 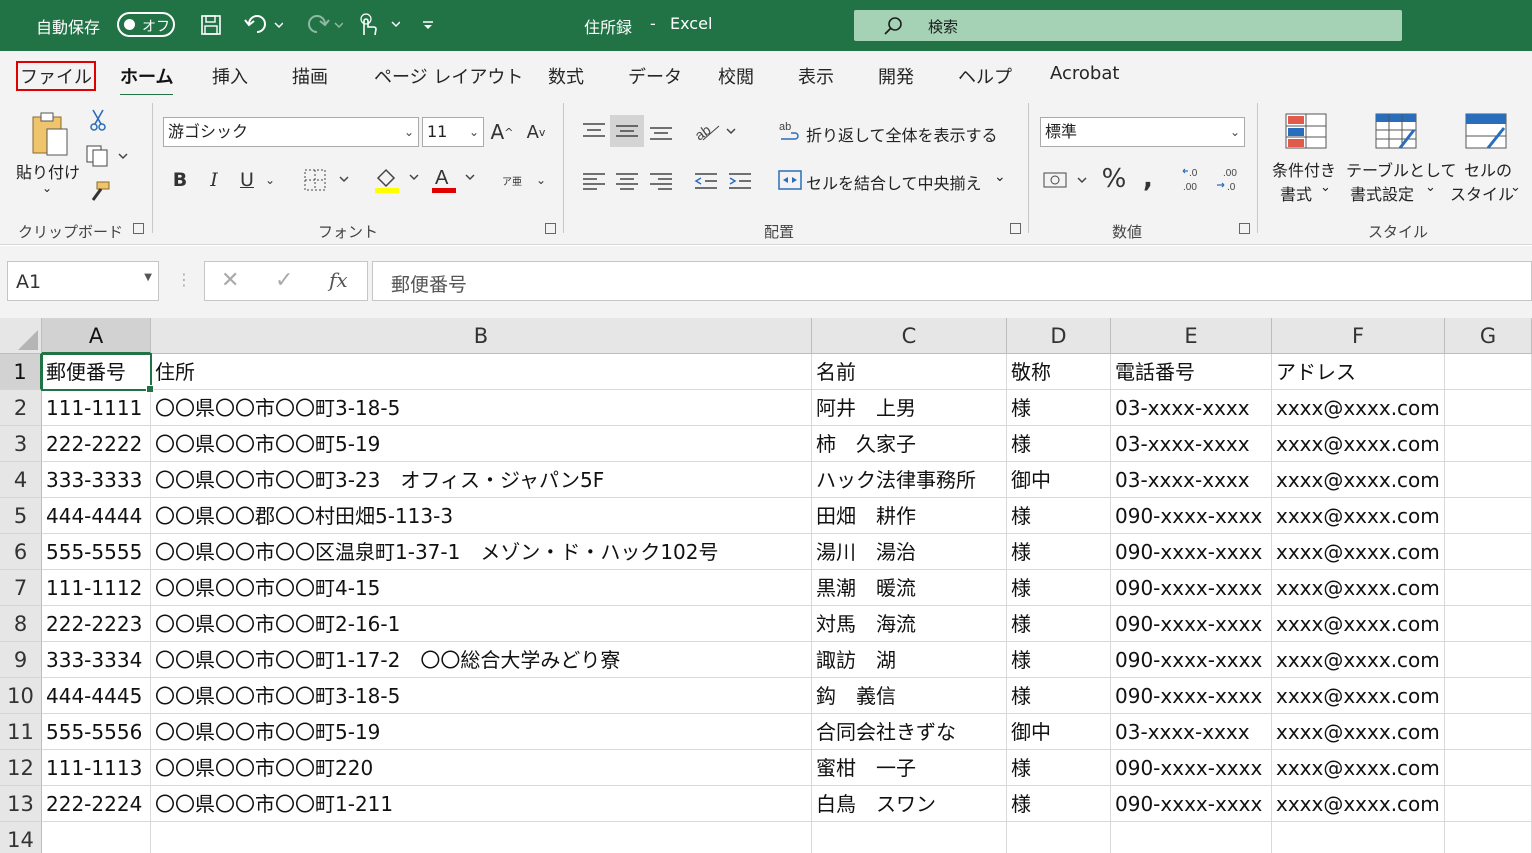 What do you see at coordinates (1059, 372) in the screenshot?
I see `cell-d1: 敬称` at bounding box center [1059, 372].